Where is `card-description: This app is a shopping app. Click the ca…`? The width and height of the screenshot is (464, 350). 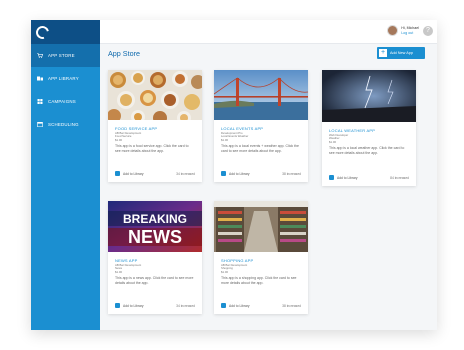 card-description: This app is a shopping app. Click the ca… is located at coordinates (259, 280).